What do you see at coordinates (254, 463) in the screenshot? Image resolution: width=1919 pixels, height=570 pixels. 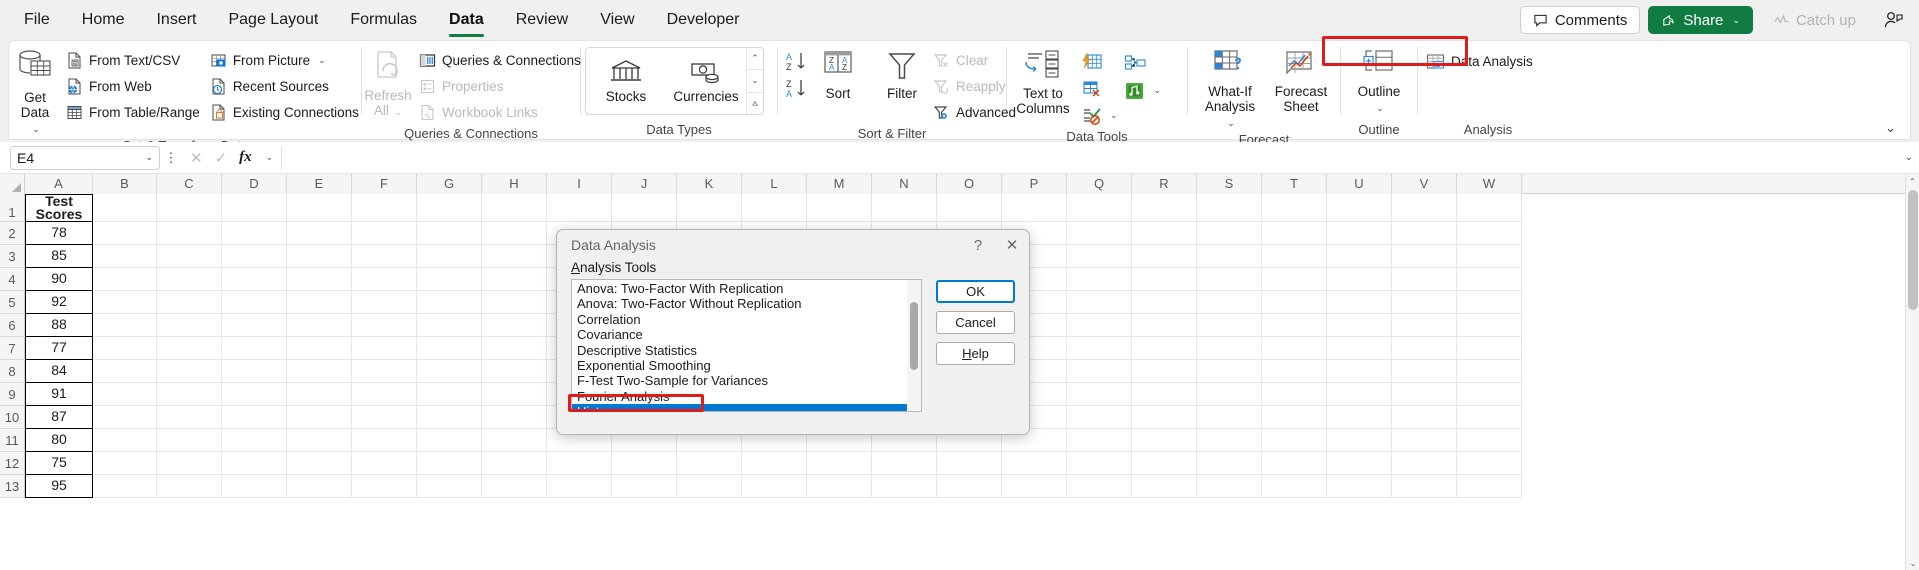 I see `cell-D12` at bounding box center [254, 463].